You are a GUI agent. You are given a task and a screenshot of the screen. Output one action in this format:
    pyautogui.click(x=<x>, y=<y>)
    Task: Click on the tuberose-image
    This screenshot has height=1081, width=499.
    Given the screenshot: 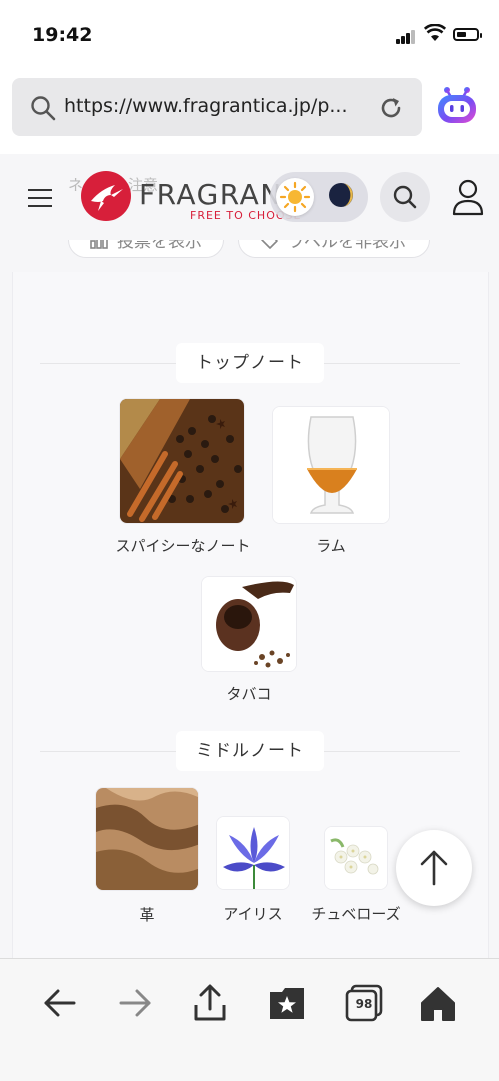 What is the action you would take?
    pyautogui.click(x=356, y=858)
    